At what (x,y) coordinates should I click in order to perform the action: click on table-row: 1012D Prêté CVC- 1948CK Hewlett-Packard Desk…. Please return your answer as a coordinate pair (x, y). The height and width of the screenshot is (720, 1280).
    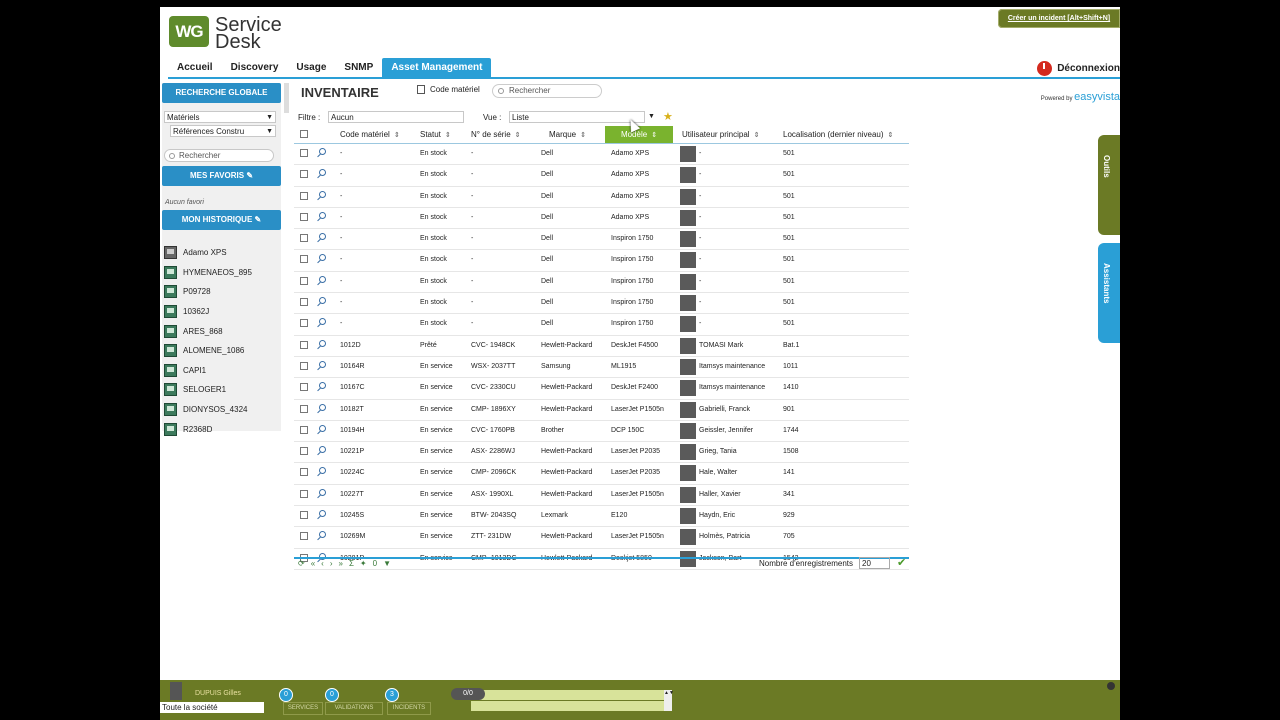
    Looking at the image, I should click on (601, 346).